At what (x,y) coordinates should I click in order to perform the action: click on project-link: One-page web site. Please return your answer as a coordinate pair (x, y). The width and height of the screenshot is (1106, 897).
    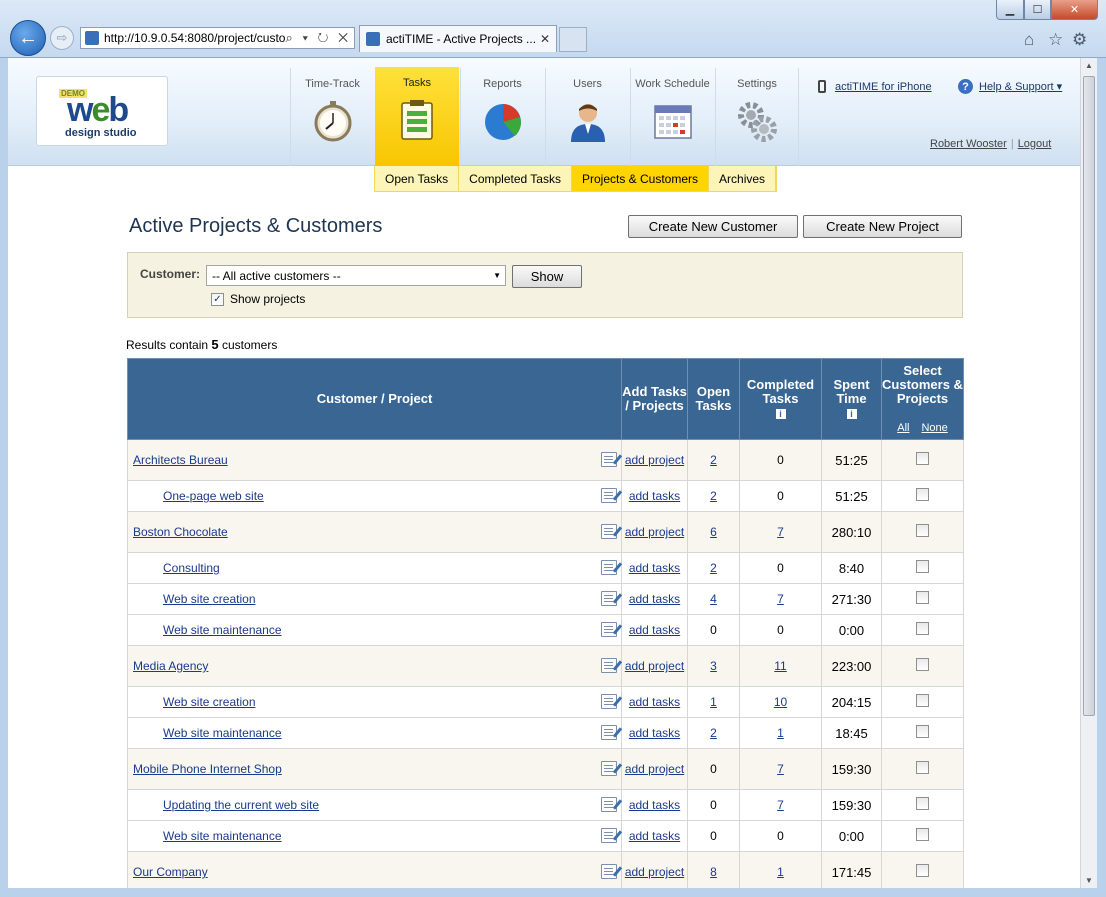
    Looking at the image, I should click on (196, 496).